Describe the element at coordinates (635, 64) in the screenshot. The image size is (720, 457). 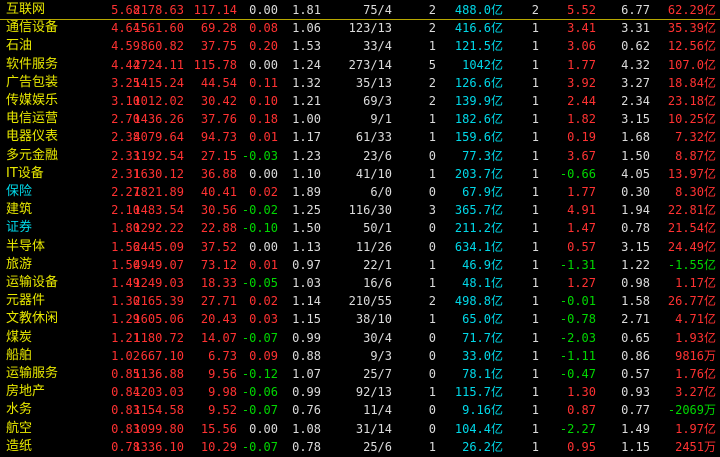
I see `cell-turn: 4.32` at that location.